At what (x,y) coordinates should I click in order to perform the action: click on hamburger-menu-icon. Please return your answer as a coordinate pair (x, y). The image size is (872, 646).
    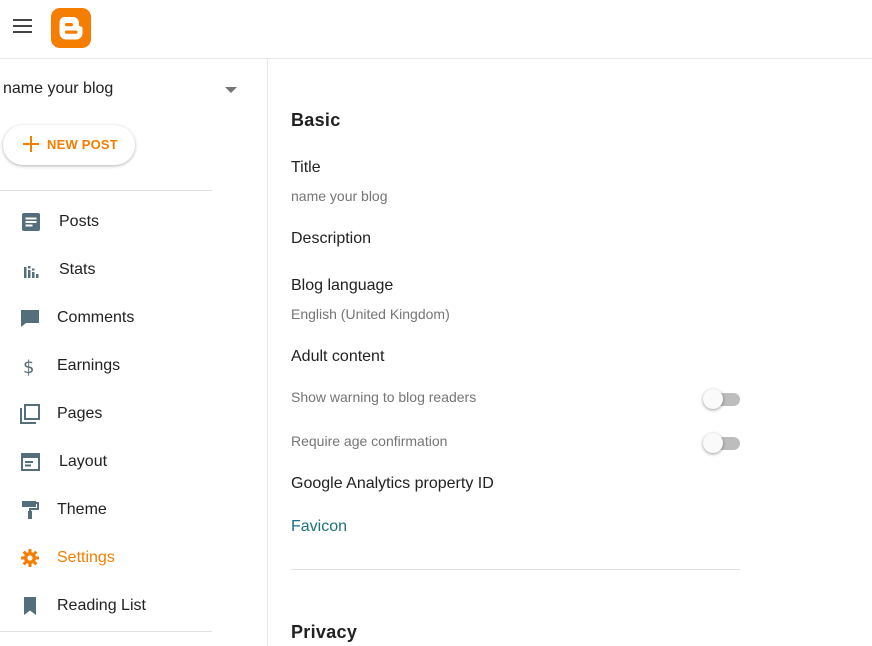
    Looking at the image, I should click on (23, 27).